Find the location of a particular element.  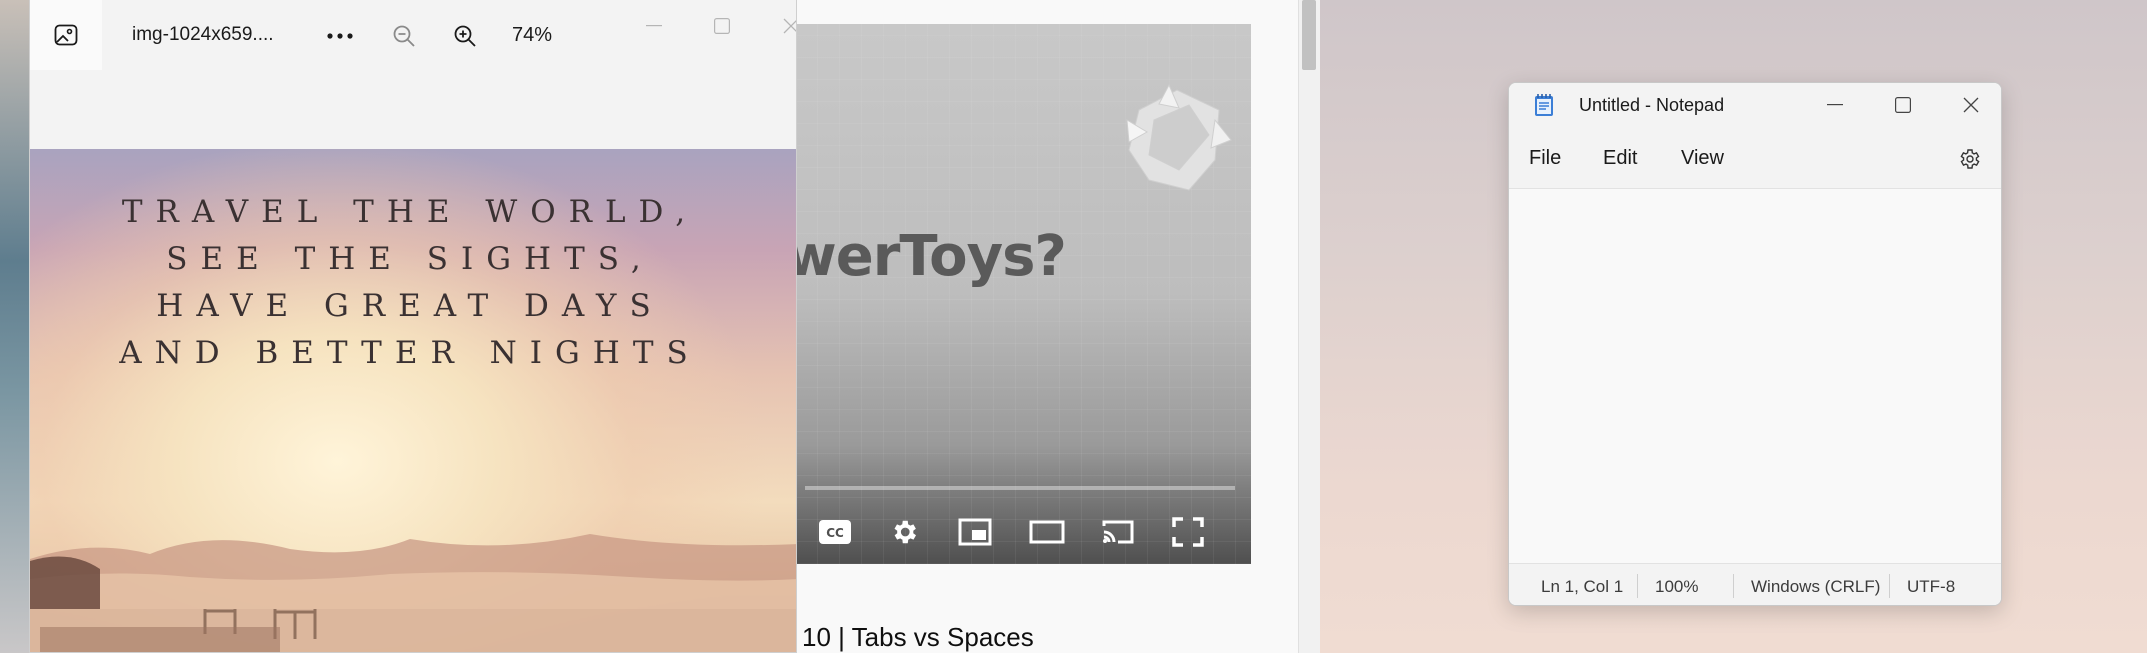

notepad-titlebar: Untitled - Notepad is located at coordinates (1755, 105).